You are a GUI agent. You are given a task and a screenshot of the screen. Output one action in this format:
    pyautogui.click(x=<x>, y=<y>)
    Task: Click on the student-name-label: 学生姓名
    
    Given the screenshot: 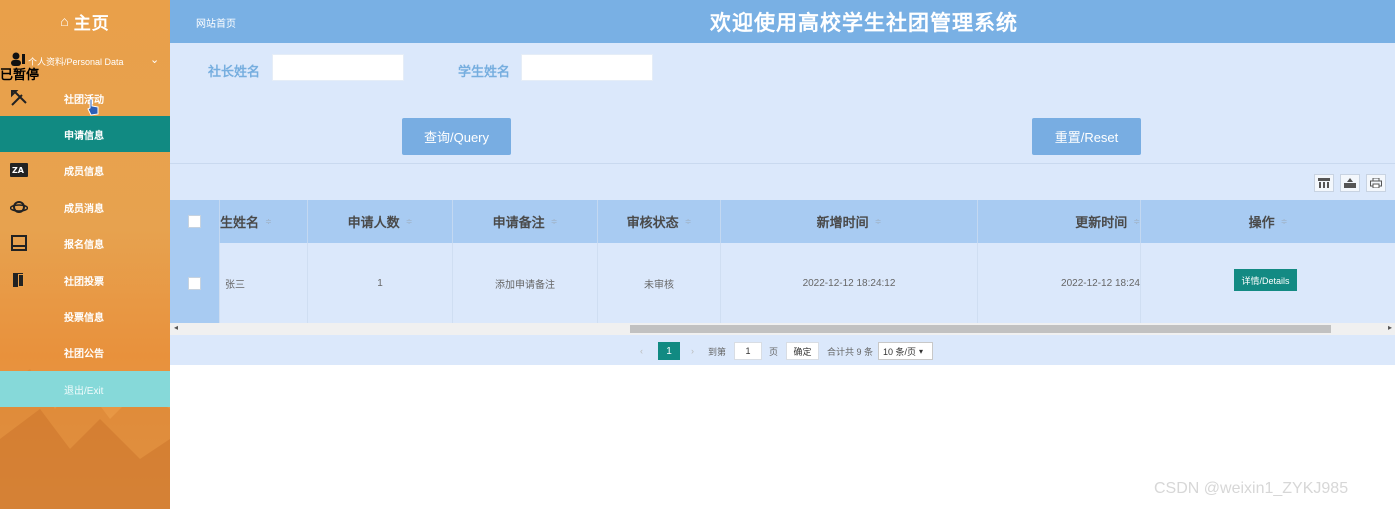 What is the action you would take?
    pyautogui.click(x=484, y=71)
    